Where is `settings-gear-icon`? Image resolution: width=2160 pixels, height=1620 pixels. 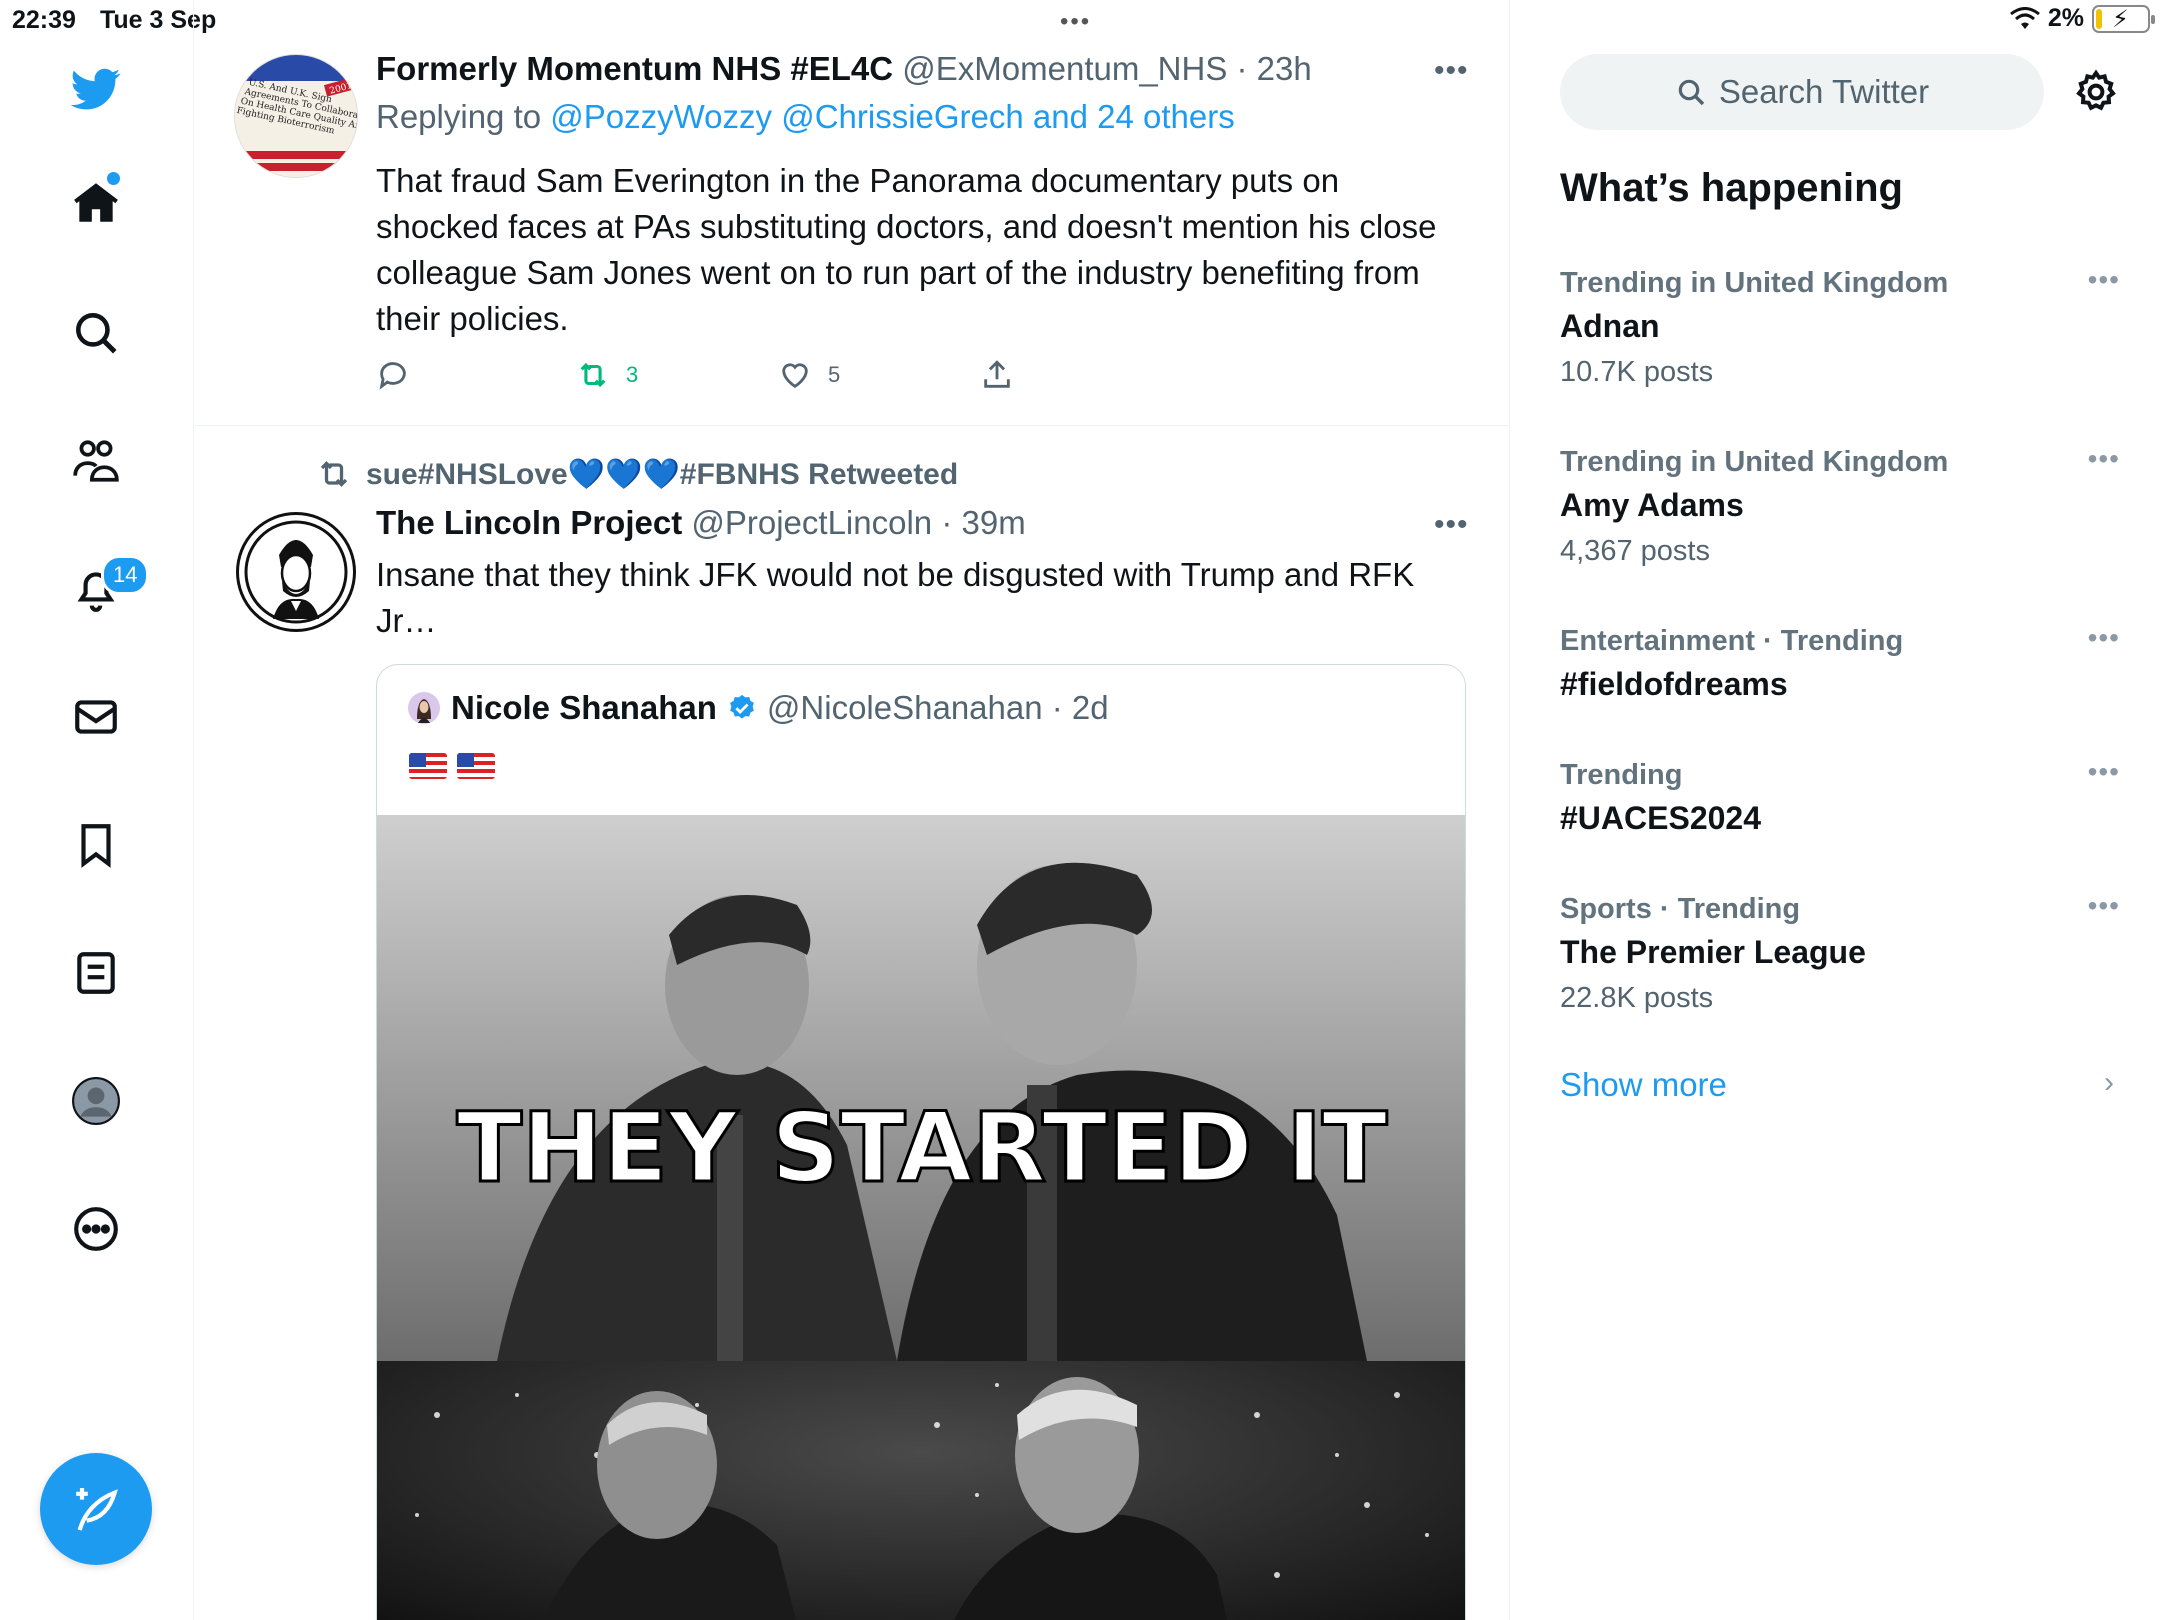
settings-gear-icon is located at coordinates (2096, 92).